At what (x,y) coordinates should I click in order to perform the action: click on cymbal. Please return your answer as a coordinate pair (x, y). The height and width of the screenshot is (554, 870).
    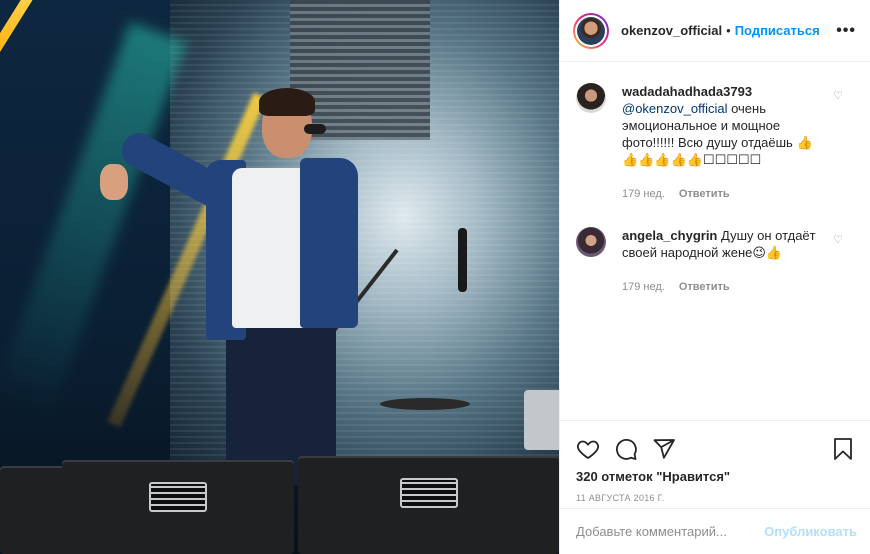
    Looking at the image, I should click on (425, 404).